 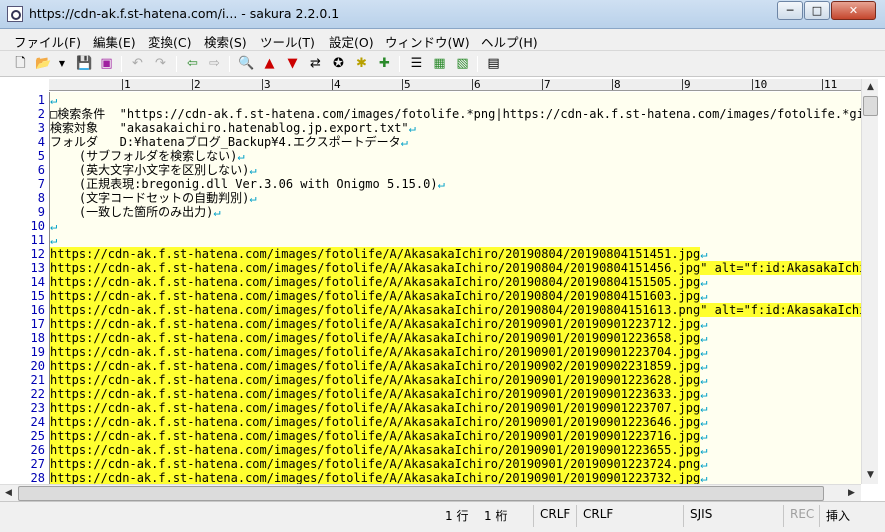 I want to click on ruler-mark: 10, so click(x=760, y=85).